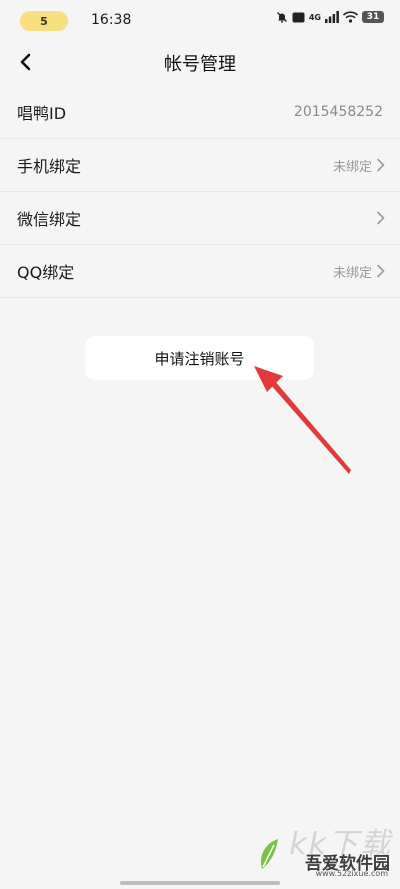 This screenshot has width=400, height=889. What do you see at coordinates (314, 17) in the screenshot?
I see `network-type: 4G` at bounding box center [314, 17].